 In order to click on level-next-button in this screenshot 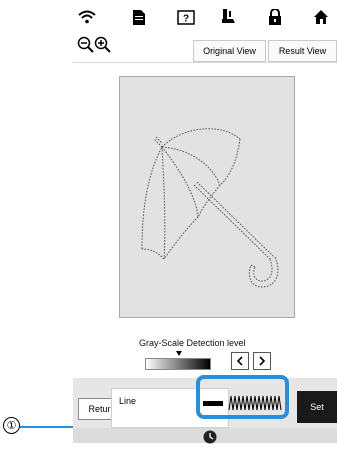, I will do `click(262, 361)`.